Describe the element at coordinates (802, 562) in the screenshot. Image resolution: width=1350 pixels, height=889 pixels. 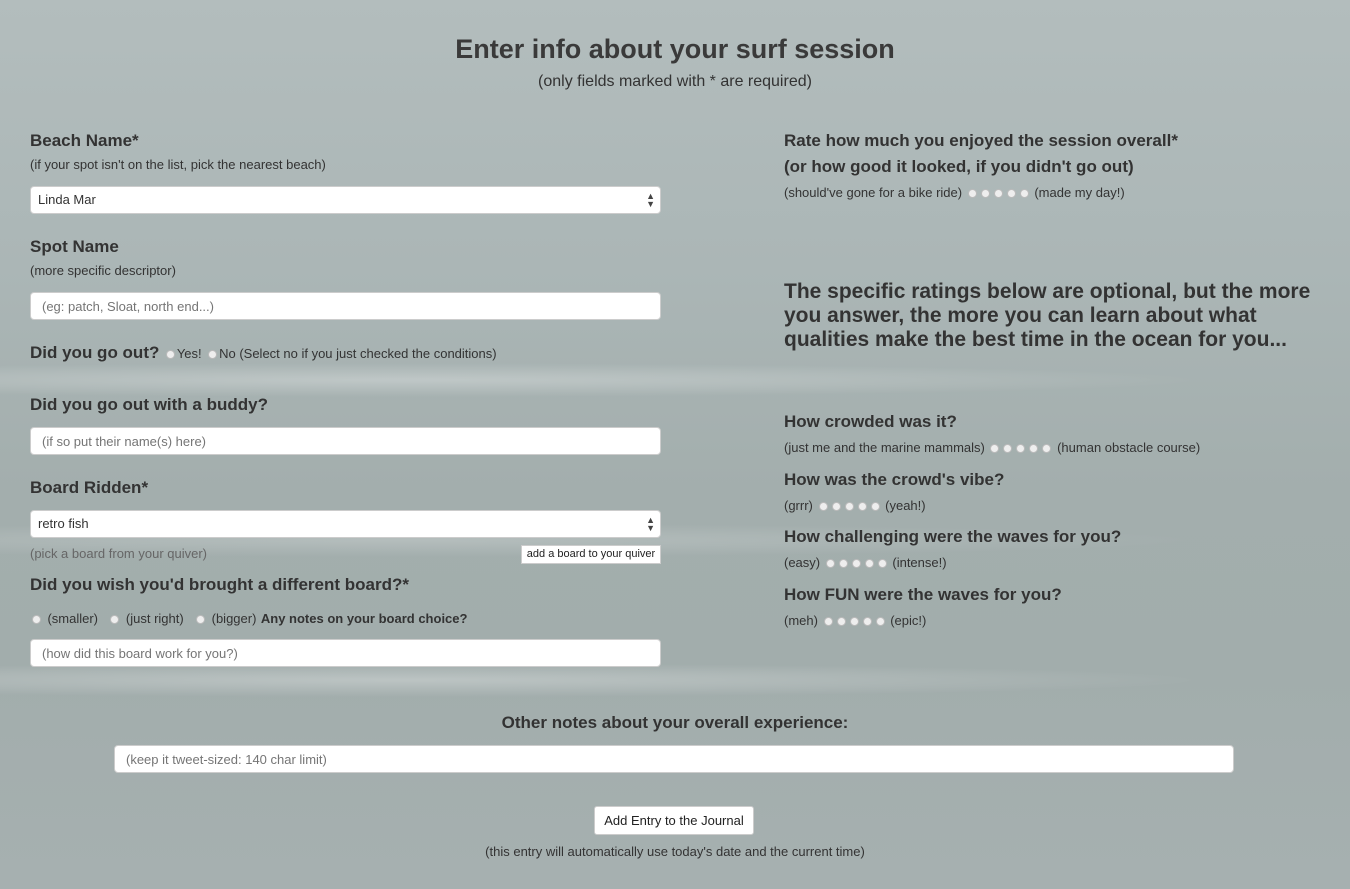
I see `challenge-low: (easy)` at that location.